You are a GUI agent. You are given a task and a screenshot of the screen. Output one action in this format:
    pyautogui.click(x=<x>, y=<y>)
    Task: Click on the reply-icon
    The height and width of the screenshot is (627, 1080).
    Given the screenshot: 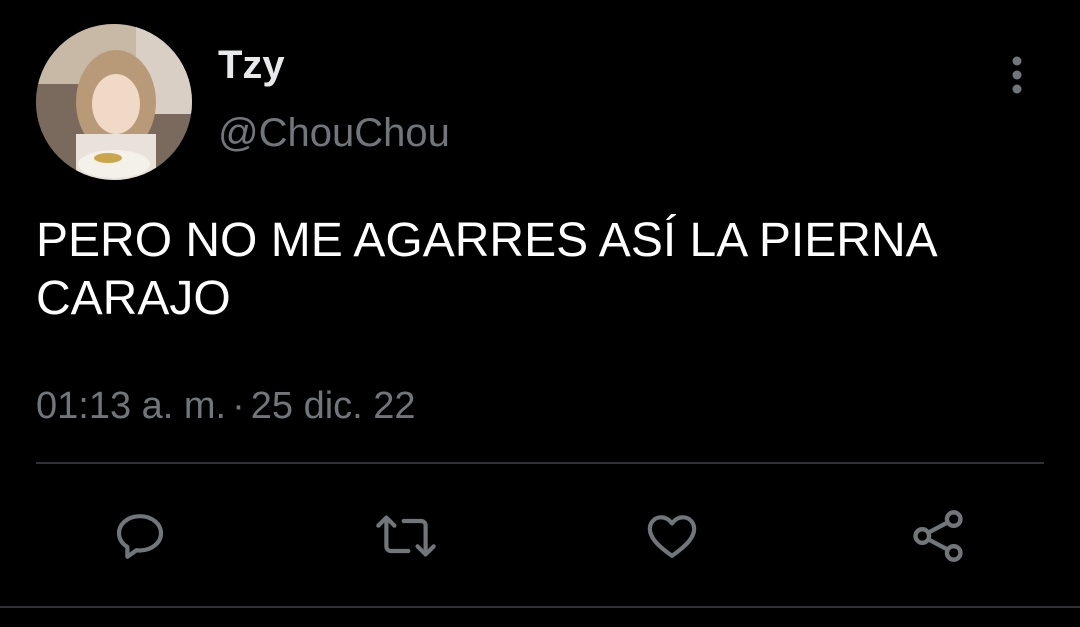 What is the action you would take?
    pyautogui.click(x=140, y=536)
    